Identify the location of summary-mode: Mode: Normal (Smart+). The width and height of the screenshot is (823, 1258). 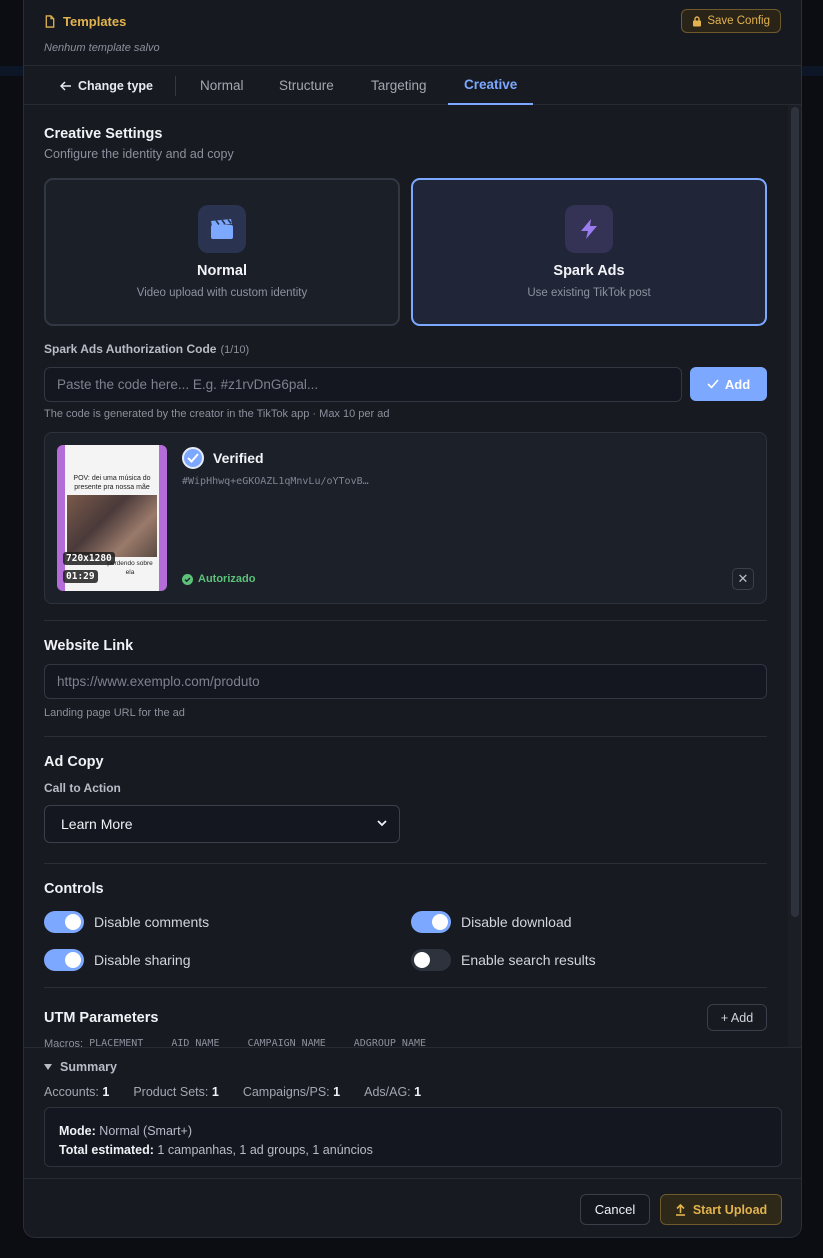
(126, 1131).